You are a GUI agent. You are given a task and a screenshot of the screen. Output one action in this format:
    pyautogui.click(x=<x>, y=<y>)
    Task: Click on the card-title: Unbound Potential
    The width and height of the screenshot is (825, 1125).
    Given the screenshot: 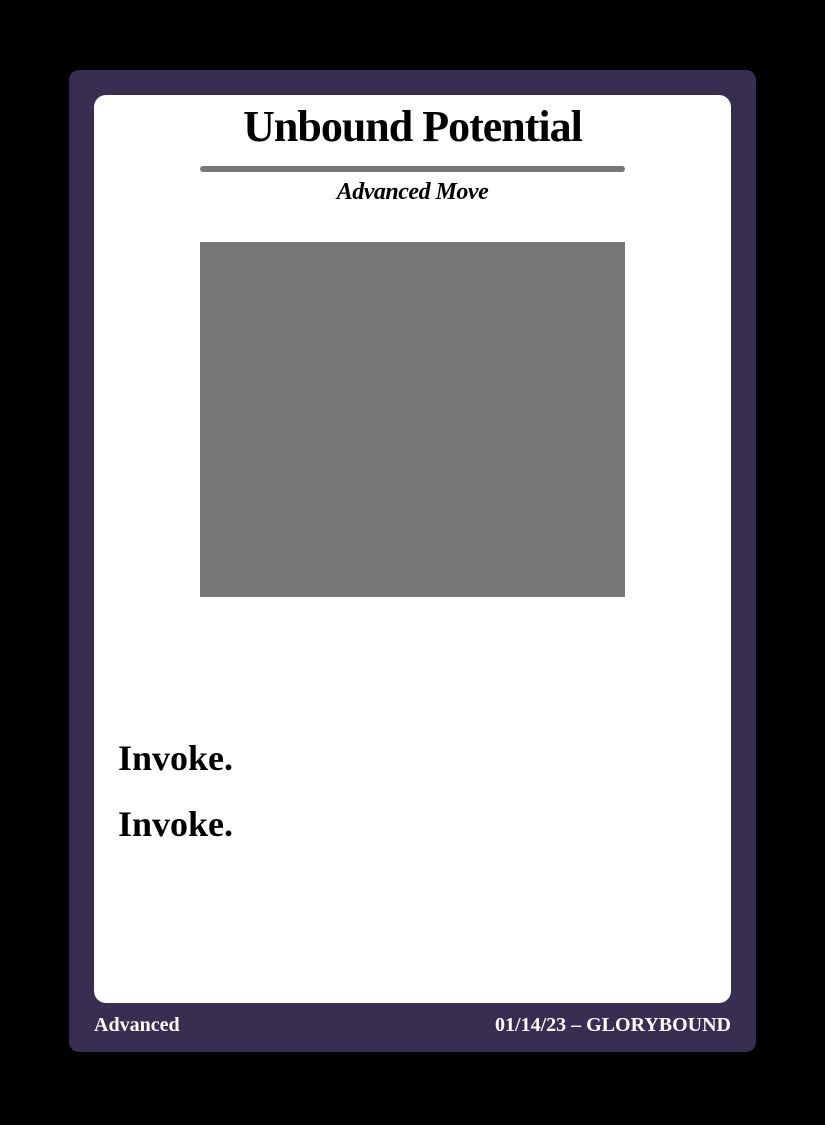 What is the action you would take?
    pyautogui.click(x=413, y=126)
    